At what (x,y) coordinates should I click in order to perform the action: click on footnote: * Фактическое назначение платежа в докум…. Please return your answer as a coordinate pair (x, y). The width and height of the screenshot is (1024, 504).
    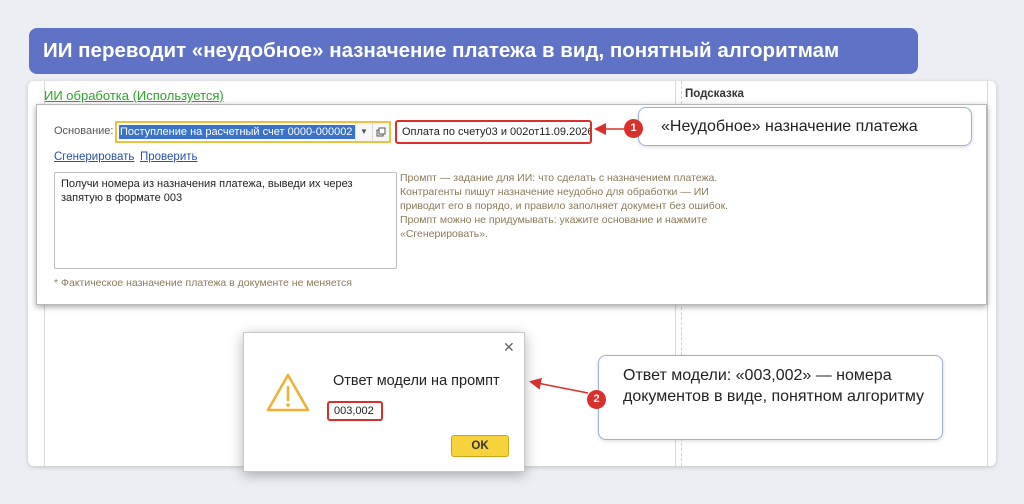
    Looking at the image, I should click on (203, 283).